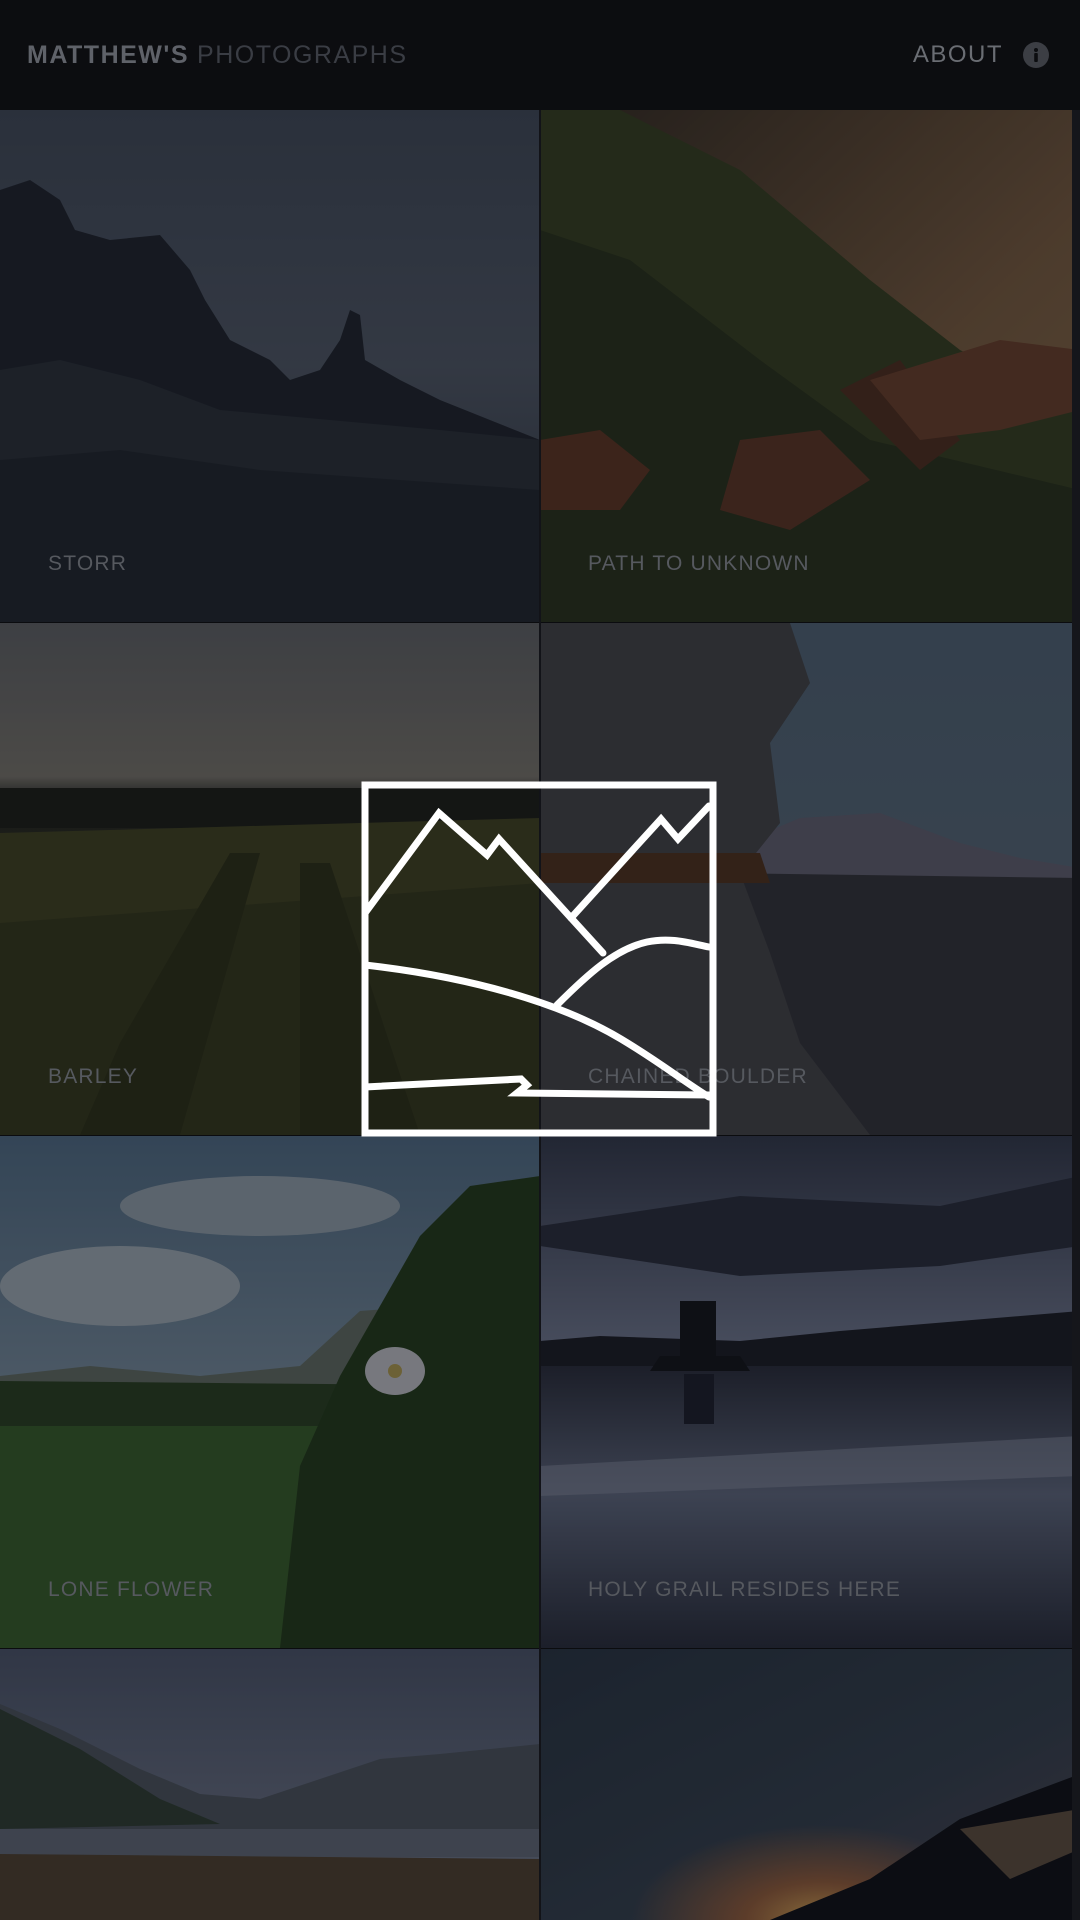 The height and width of the screenshot is (1920, 1080). I want to click on photo-sunset, so click(810, 1784).